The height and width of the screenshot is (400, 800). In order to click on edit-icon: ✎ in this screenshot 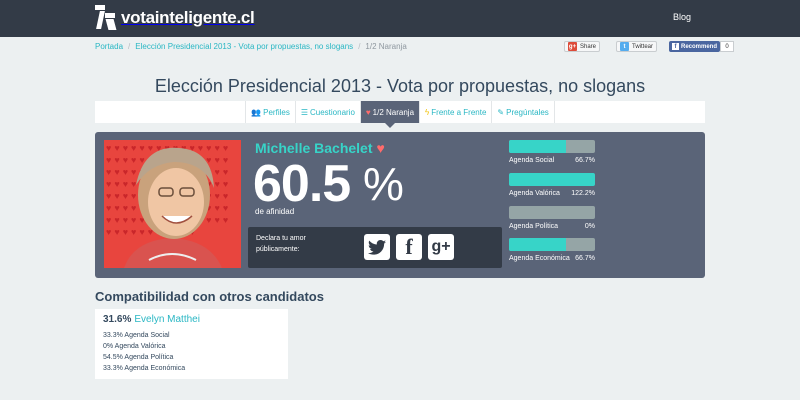, I will do `click(501, 112)`.